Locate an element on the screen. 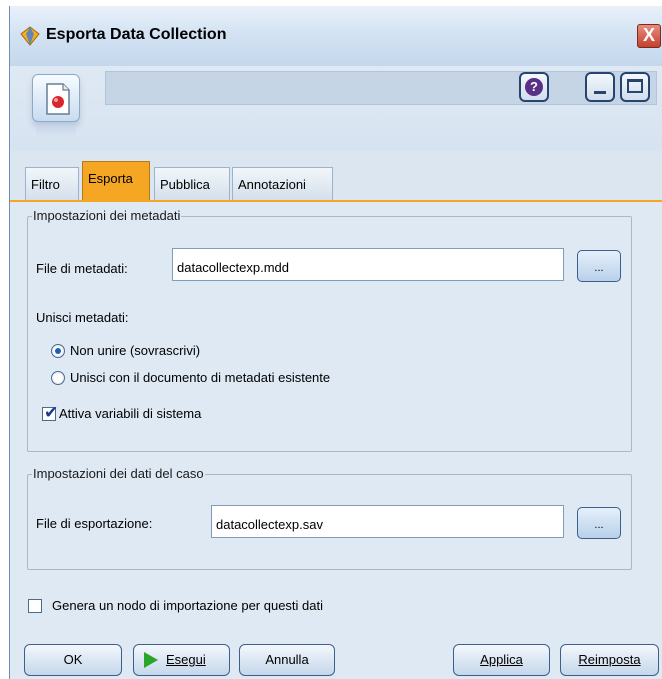  close-icon: X is located at coordinates (648, 35).